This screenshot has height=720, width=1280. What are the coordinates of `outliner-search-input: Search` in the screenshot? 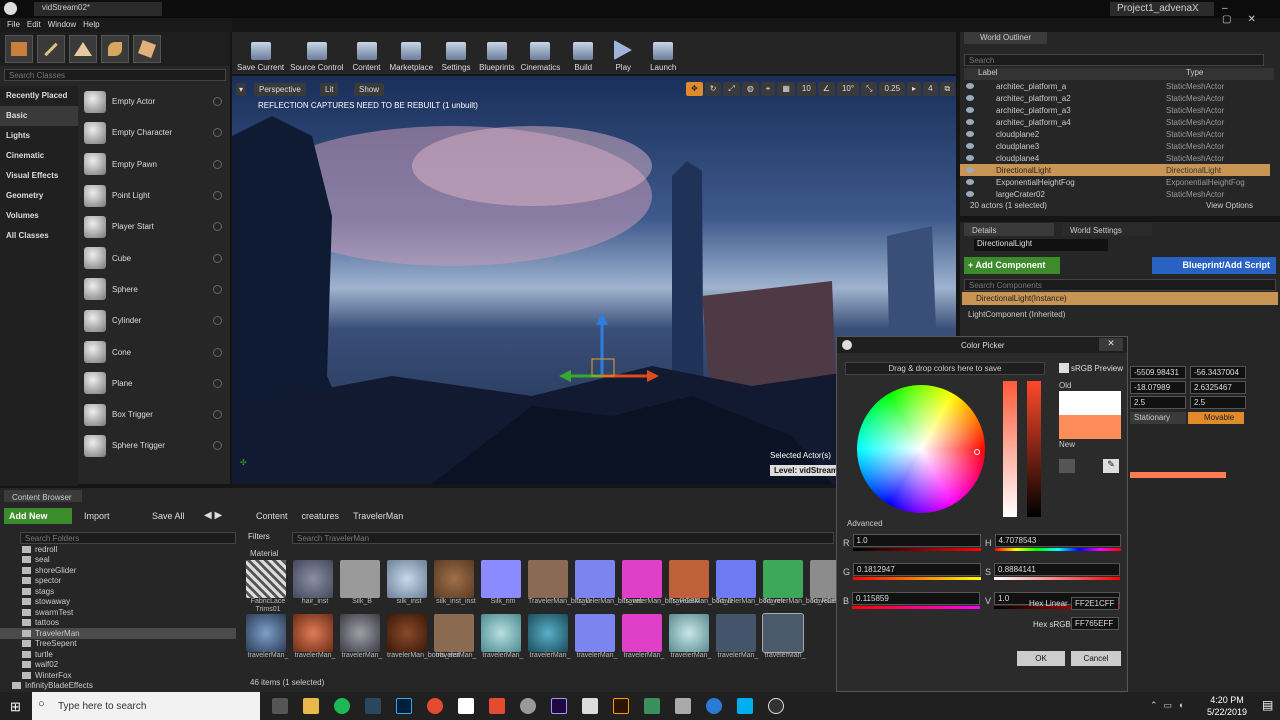 It's located at (1114, 60).